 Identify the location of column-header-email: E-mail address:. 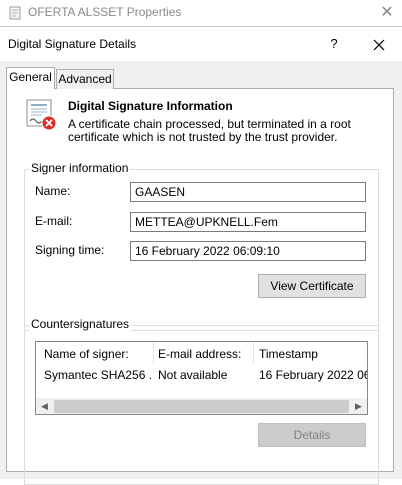
(205, 356).